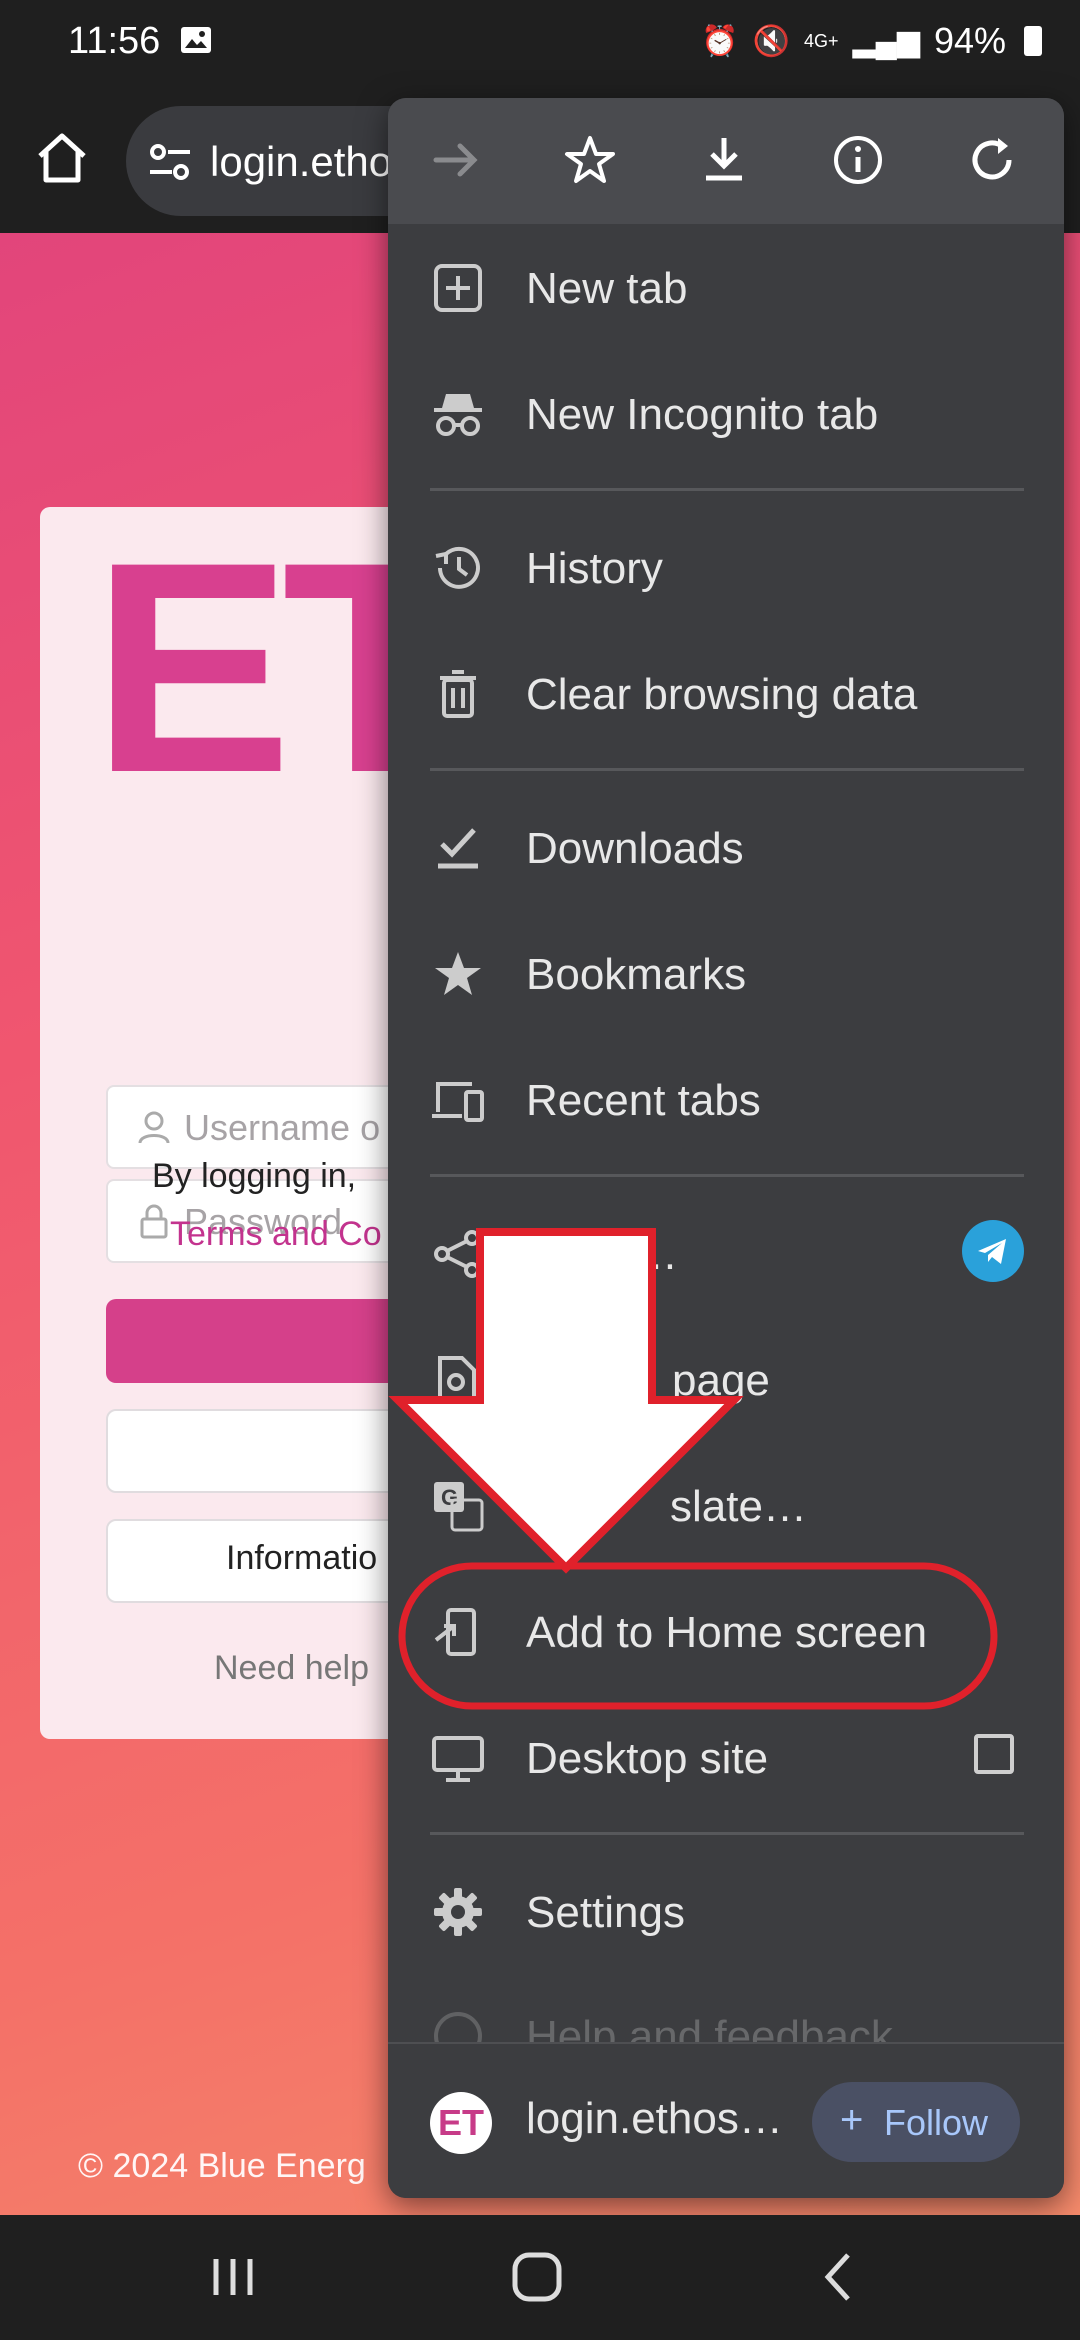 The height and width of the screenshot is (2340, 1080). What do you see at coordinates (458, 1759) in the screenshot?
I see `desktop-icon` at bounding box center [458, 1759].